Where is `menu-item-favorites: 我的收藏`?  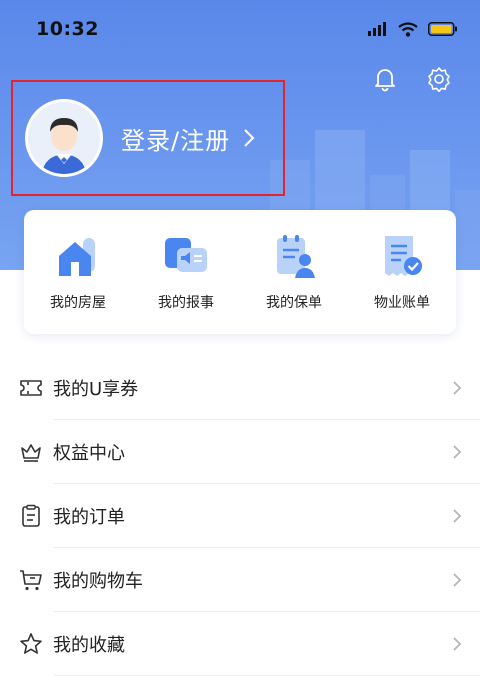
menu-item-favorites: 我的收藏 is located at coordinates (240, 644).